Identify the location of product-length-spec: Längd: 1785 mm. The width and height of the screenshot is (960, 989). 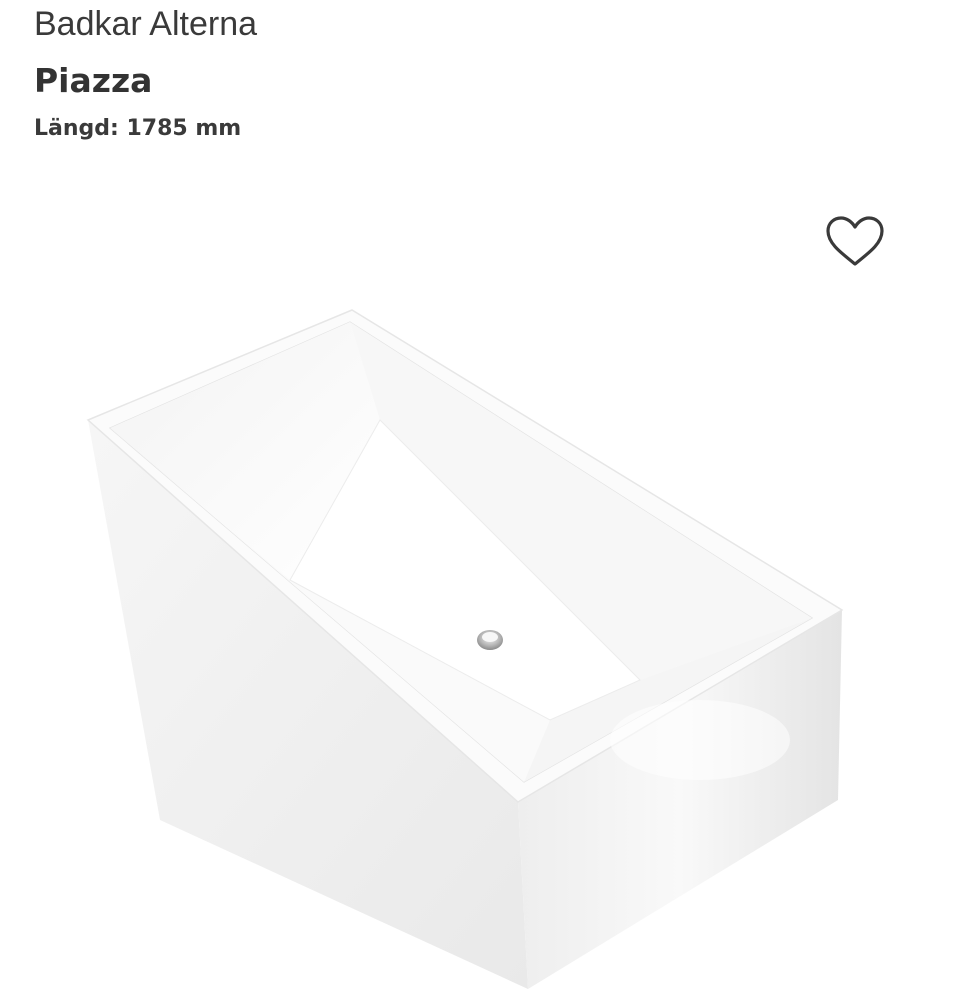
(138, 128).